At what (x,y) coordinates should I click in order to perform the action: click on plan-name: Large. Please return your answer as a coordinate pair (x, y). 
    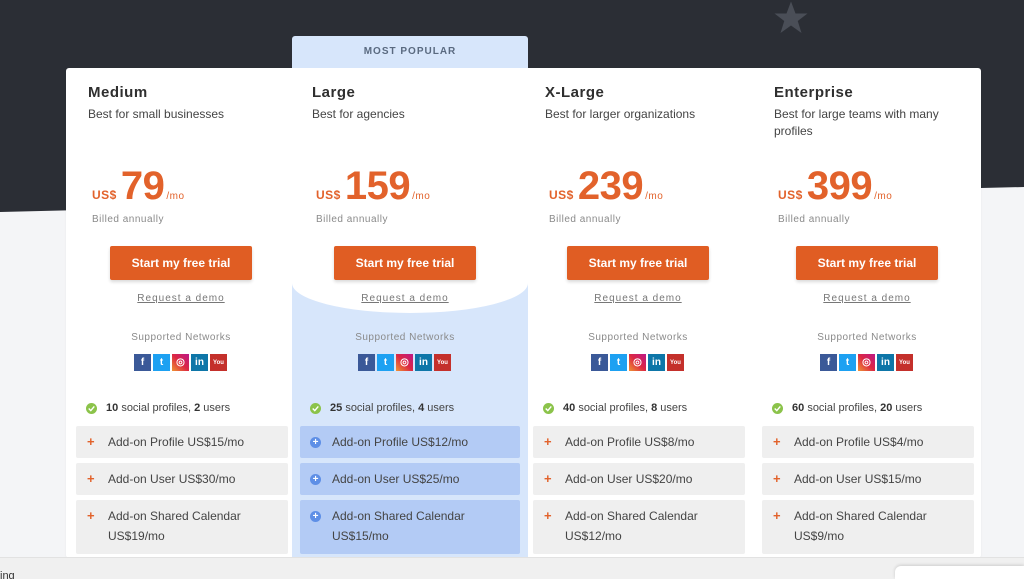
    Looking at the image, I should click on (334, 92).